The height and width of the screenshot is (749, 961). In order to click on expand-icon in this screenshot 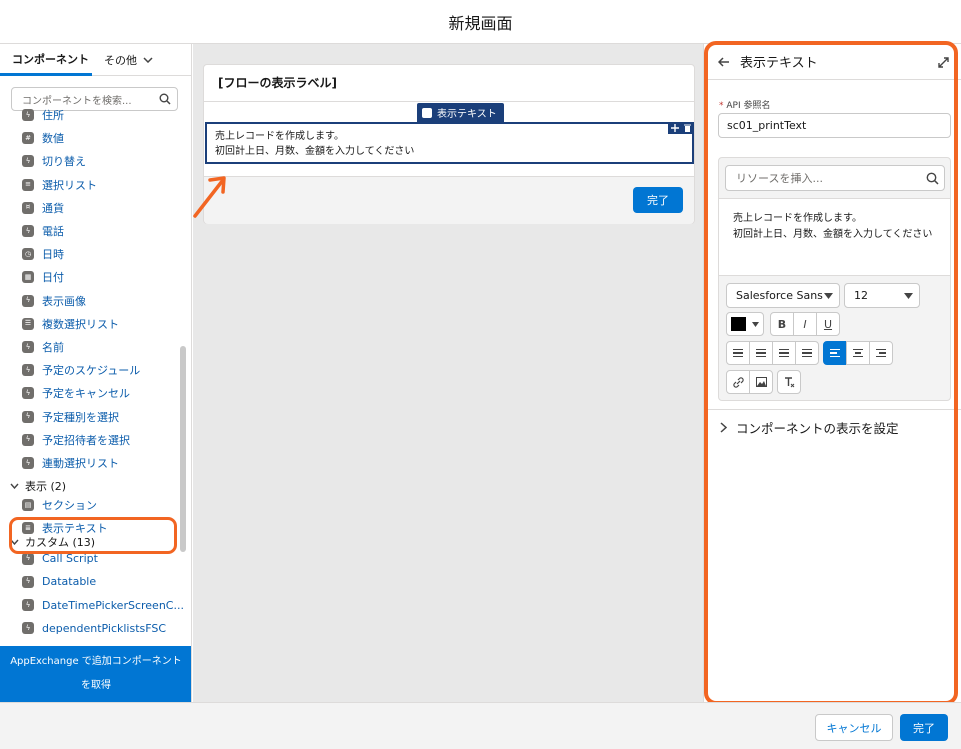, I will do `click(943, 62)`.